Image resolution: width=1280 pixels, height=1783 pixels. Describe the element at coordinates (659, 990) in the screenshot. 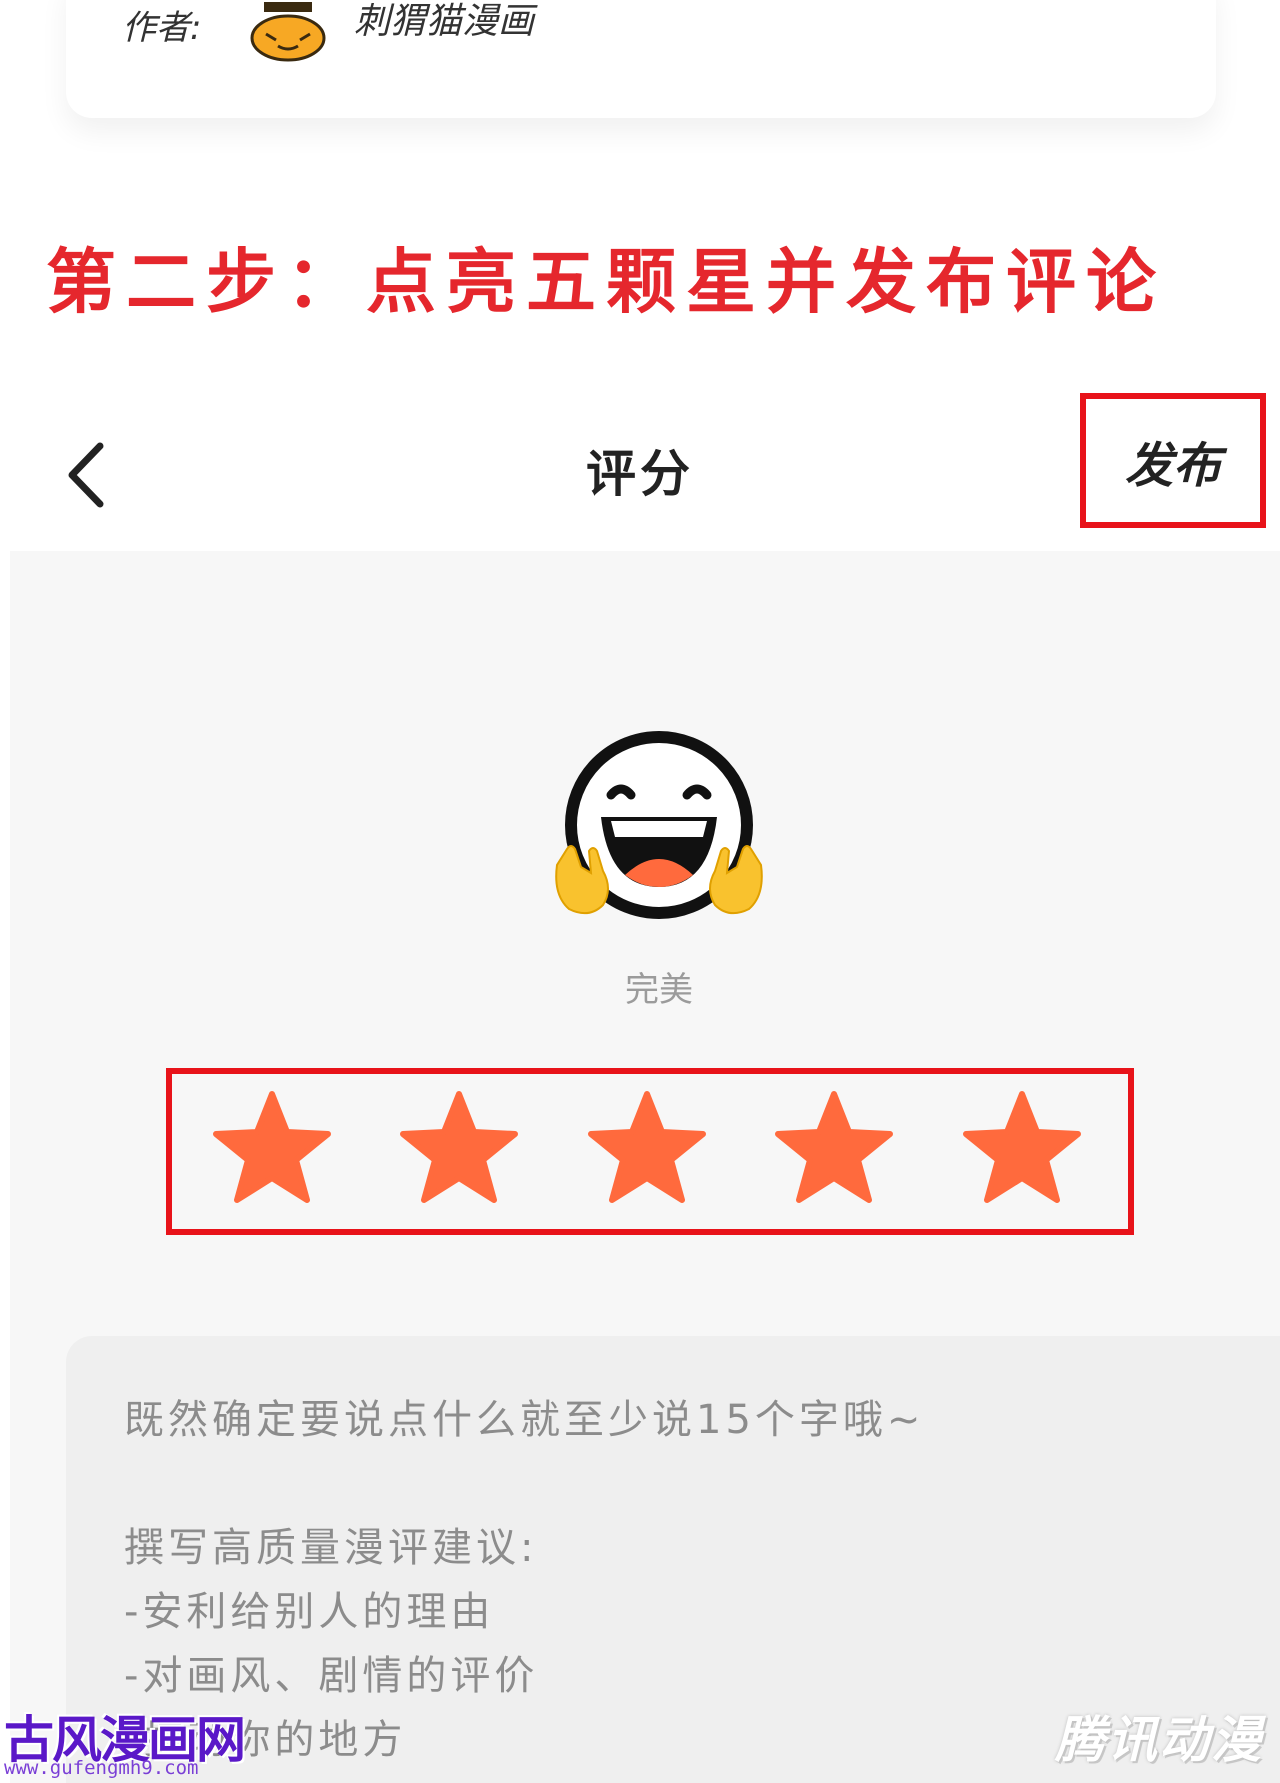

I see `rating-label: 完美` at that location.